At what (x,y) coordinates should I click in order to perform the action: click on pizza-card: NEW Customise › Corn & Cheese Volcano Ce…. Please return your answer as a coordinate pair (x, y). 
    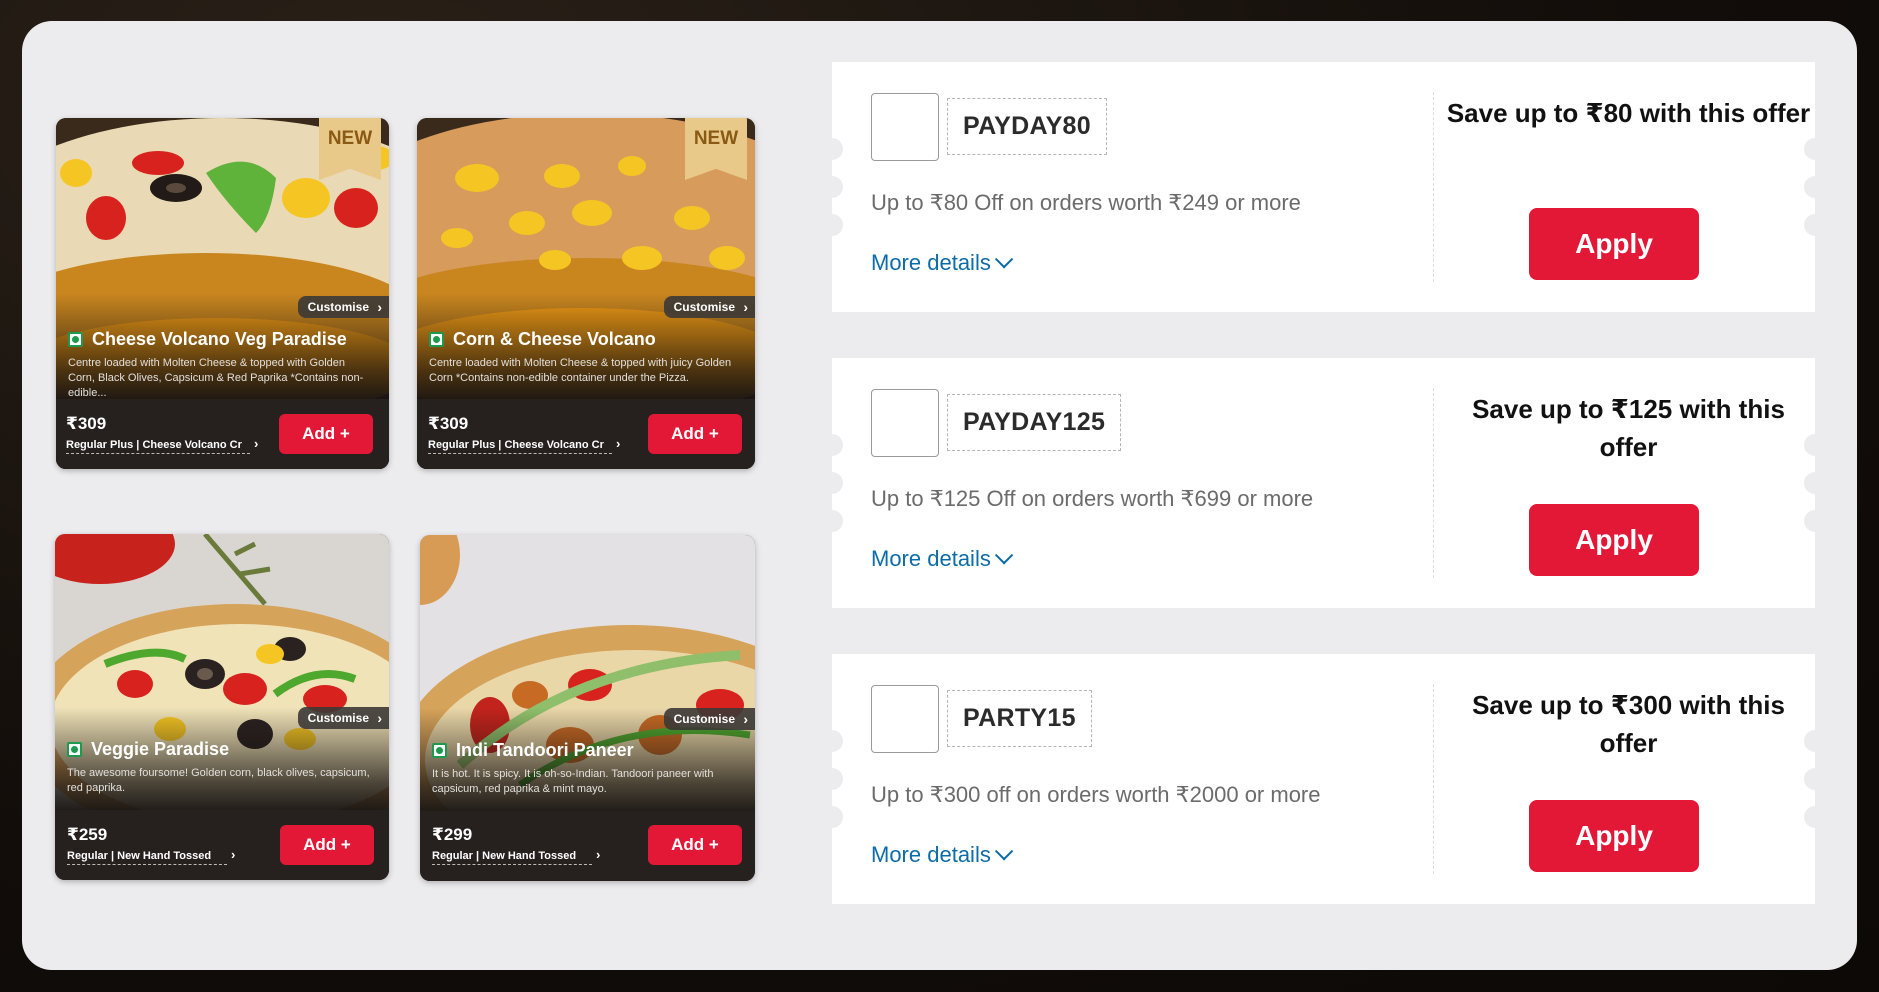
    Looking at the image, I should click on (586, 293).